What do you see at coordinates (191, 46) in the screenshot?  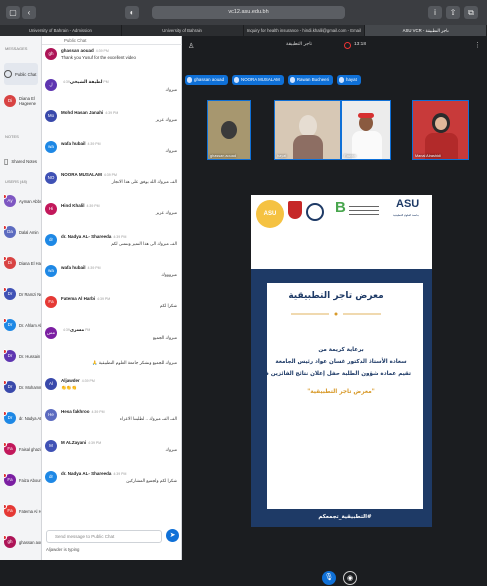 I see `user-list-toggle-icon: ♙` at bounding box center [191, 46].